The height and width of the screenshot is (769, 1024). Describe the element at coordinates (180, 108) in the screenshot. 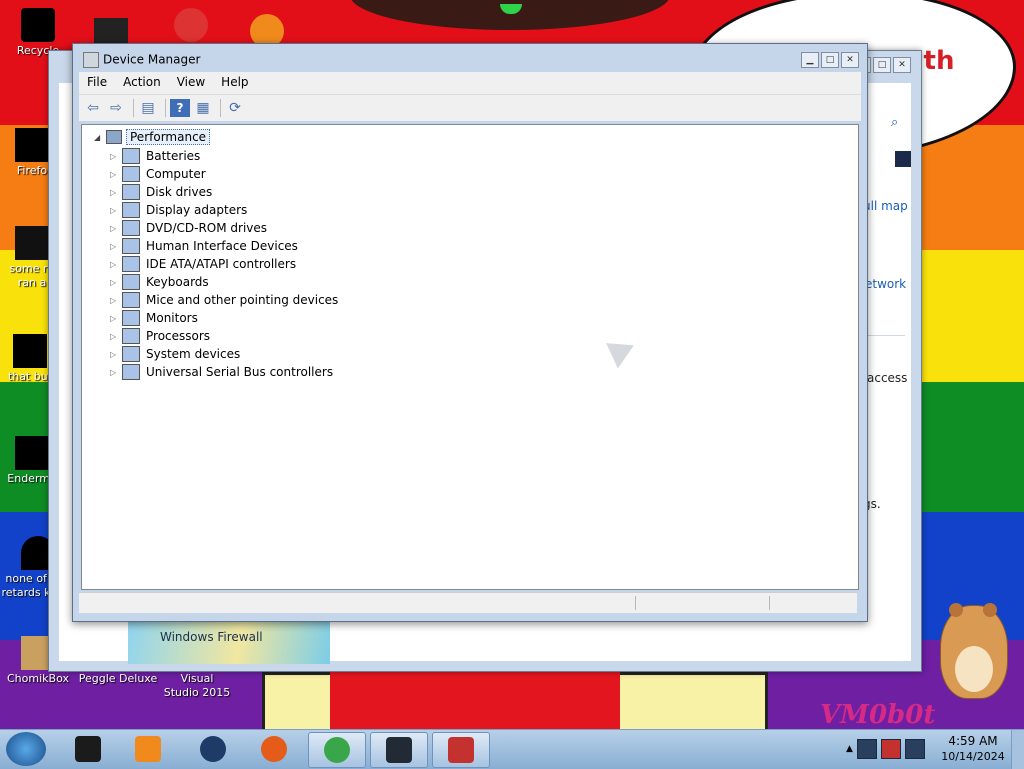

I see `help-icon: ?` at that location.